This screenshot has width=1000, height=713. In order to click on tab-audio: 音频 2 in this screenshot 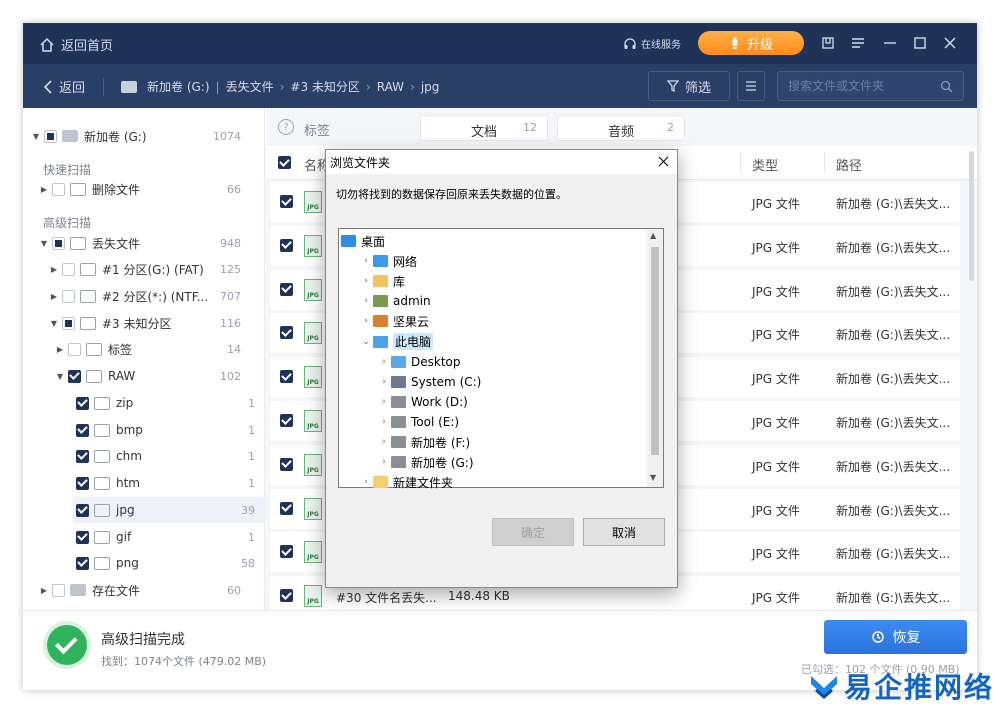, I will do `click(621, 128)`.